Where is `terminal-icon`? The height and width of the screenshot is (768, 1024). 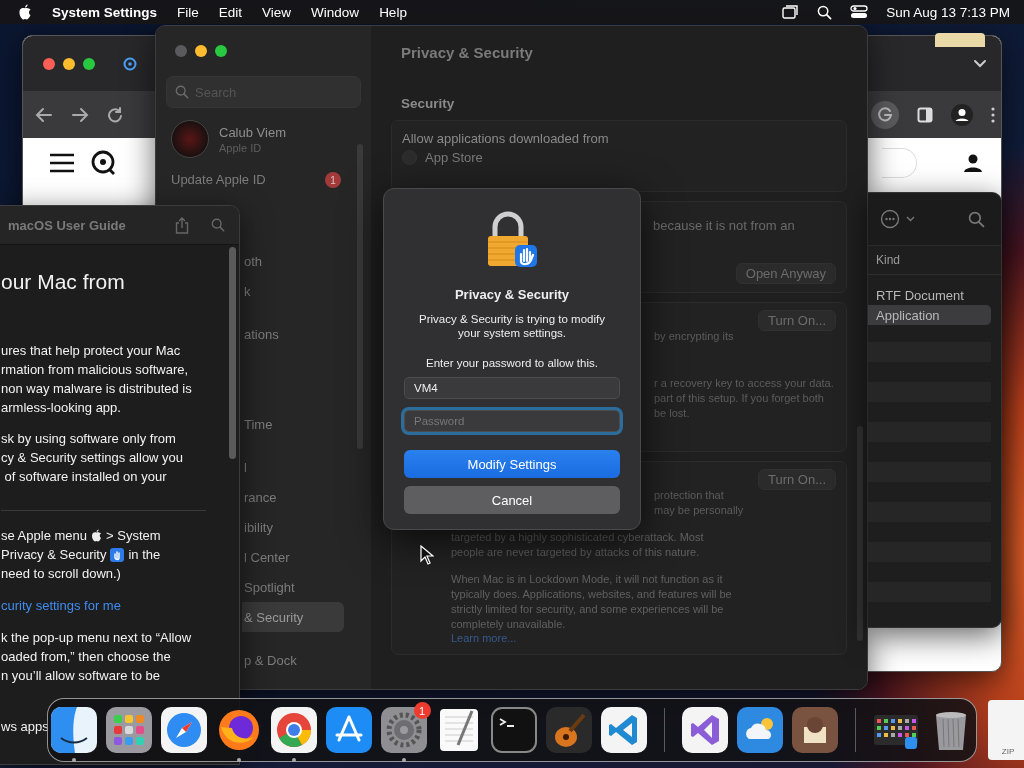 terminal-icon is located at coordinates (513, 730).